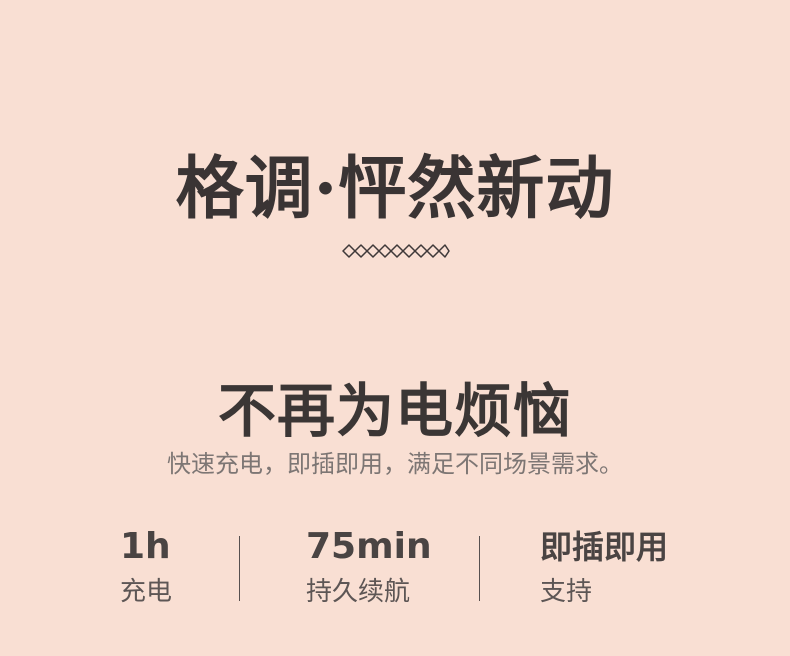  What do you see at coordinates (604, 547) in the screenshot?
I see `stat-value: 即插即用` at bounding box center [604, 547].